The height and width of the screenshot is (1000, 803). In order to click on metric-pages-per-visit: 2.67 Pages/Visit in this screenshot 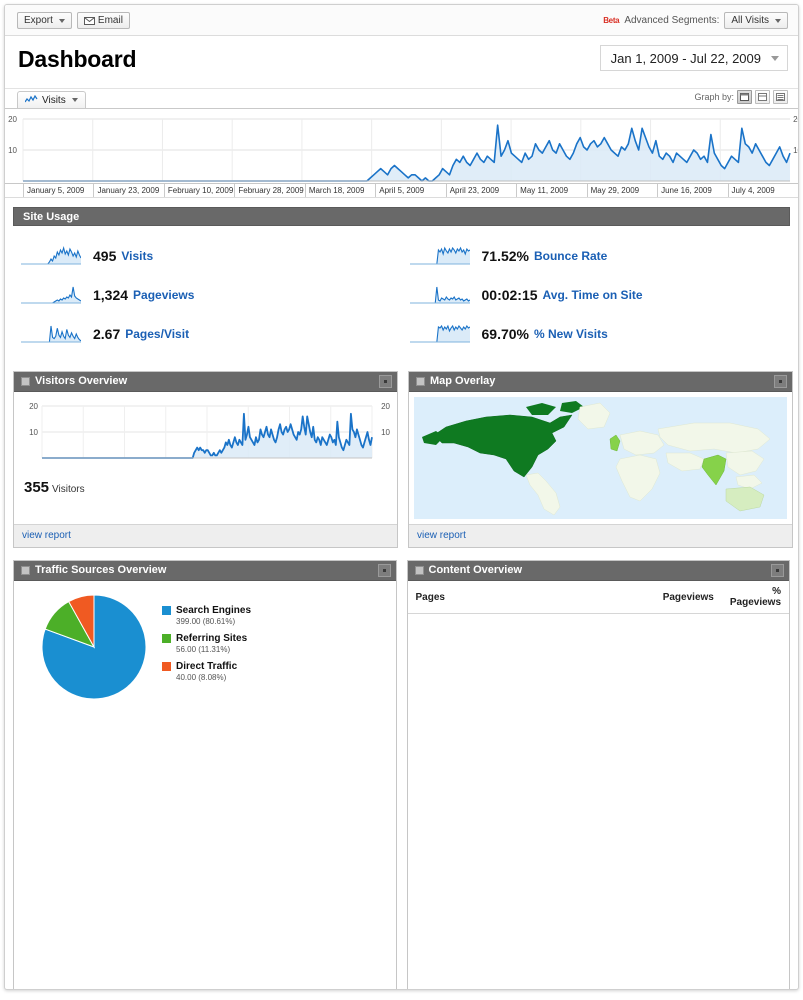, I will do `click(207, 333)`.